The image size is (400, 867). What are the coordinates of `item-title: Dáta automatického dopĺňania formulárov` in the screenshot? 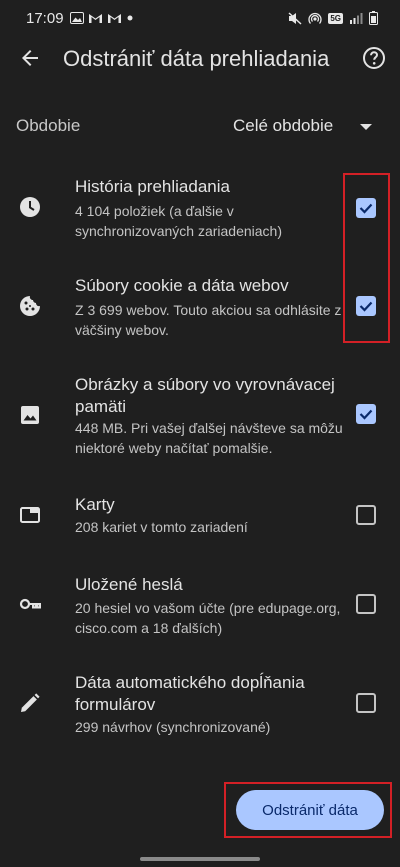 It's located at (190, 693).